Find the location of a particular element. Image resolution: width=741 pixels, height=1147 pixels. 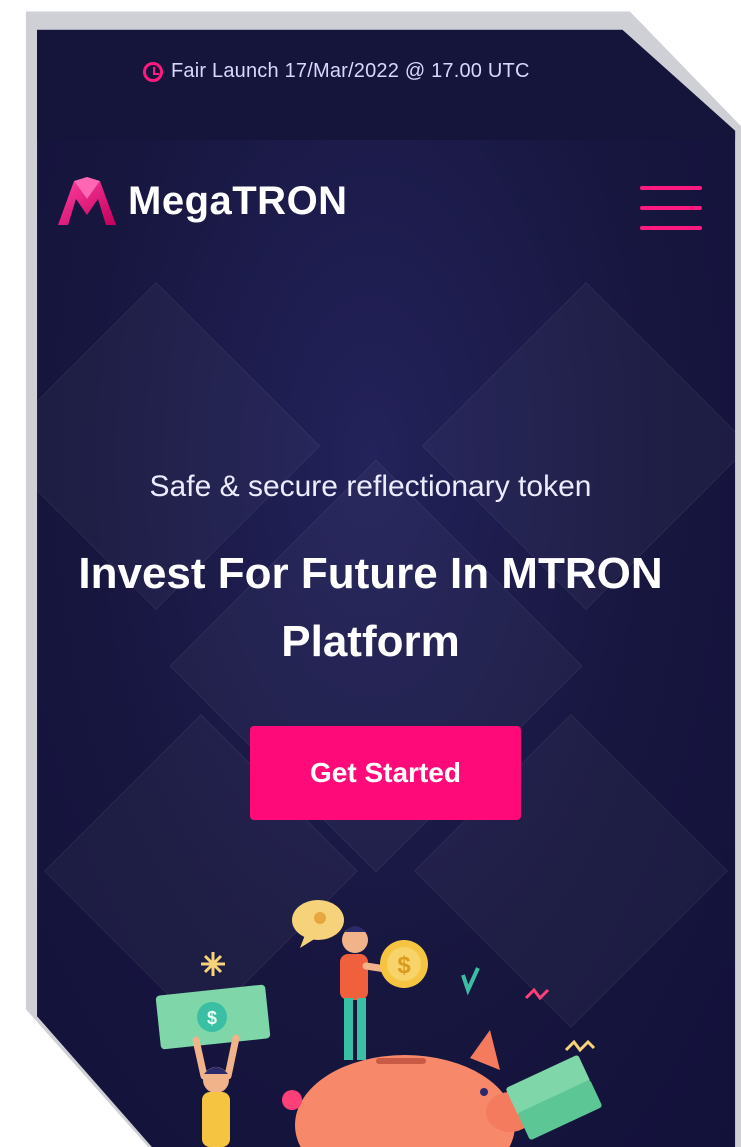

piggy-bank-icon is located at coordinates (414, 1088).